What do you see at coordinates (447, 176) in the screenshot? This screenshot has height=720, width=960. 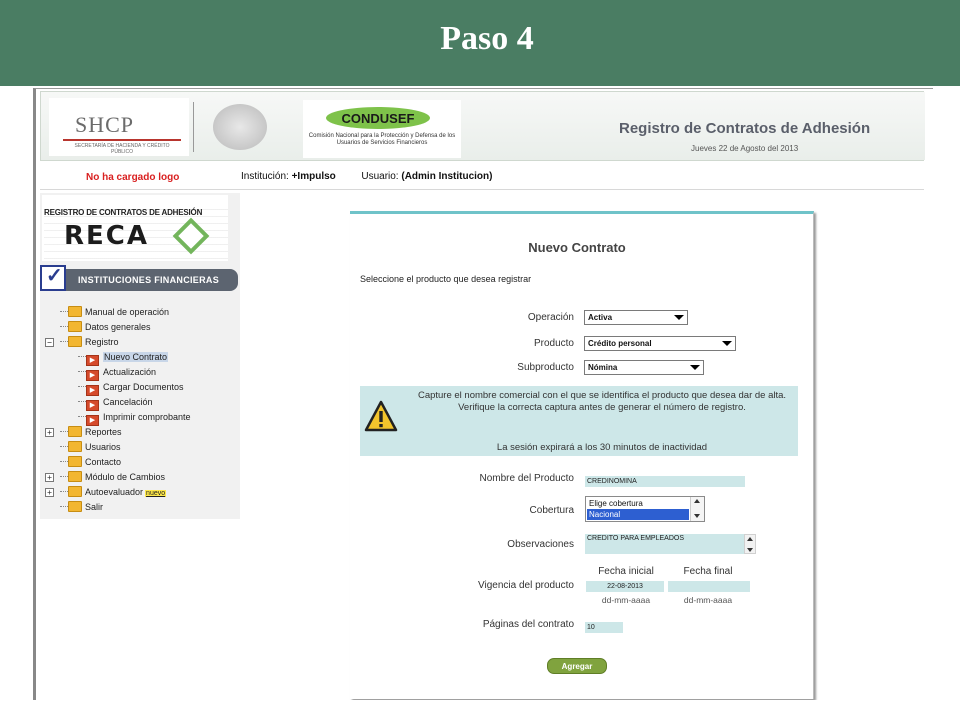 I see `user-value: (Admin Institucion)` at bounding box center [447, 176].